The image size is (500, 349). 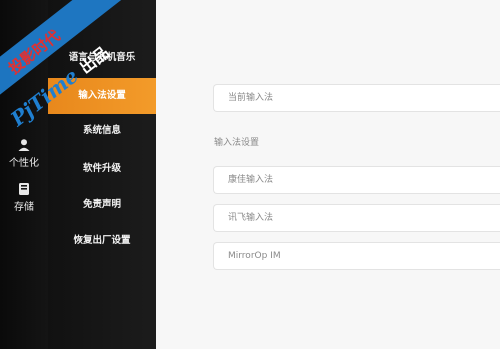 What do you see at coordinates (24, 174) in the screenshot?
I see `category-rail: 个性化 存储` at bounding box center [24, 174].